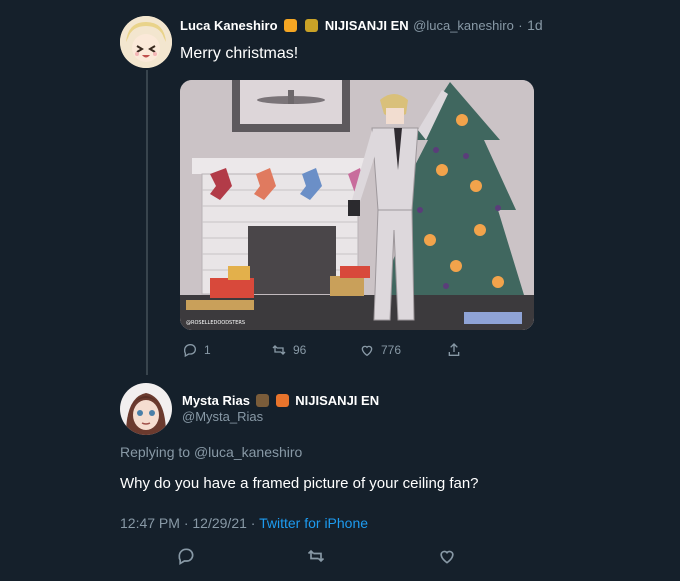 The image size is (680, 581). Describe the element at coordinates (300, 350) in the screenshot. I see `retweet-count: 96` at that location.